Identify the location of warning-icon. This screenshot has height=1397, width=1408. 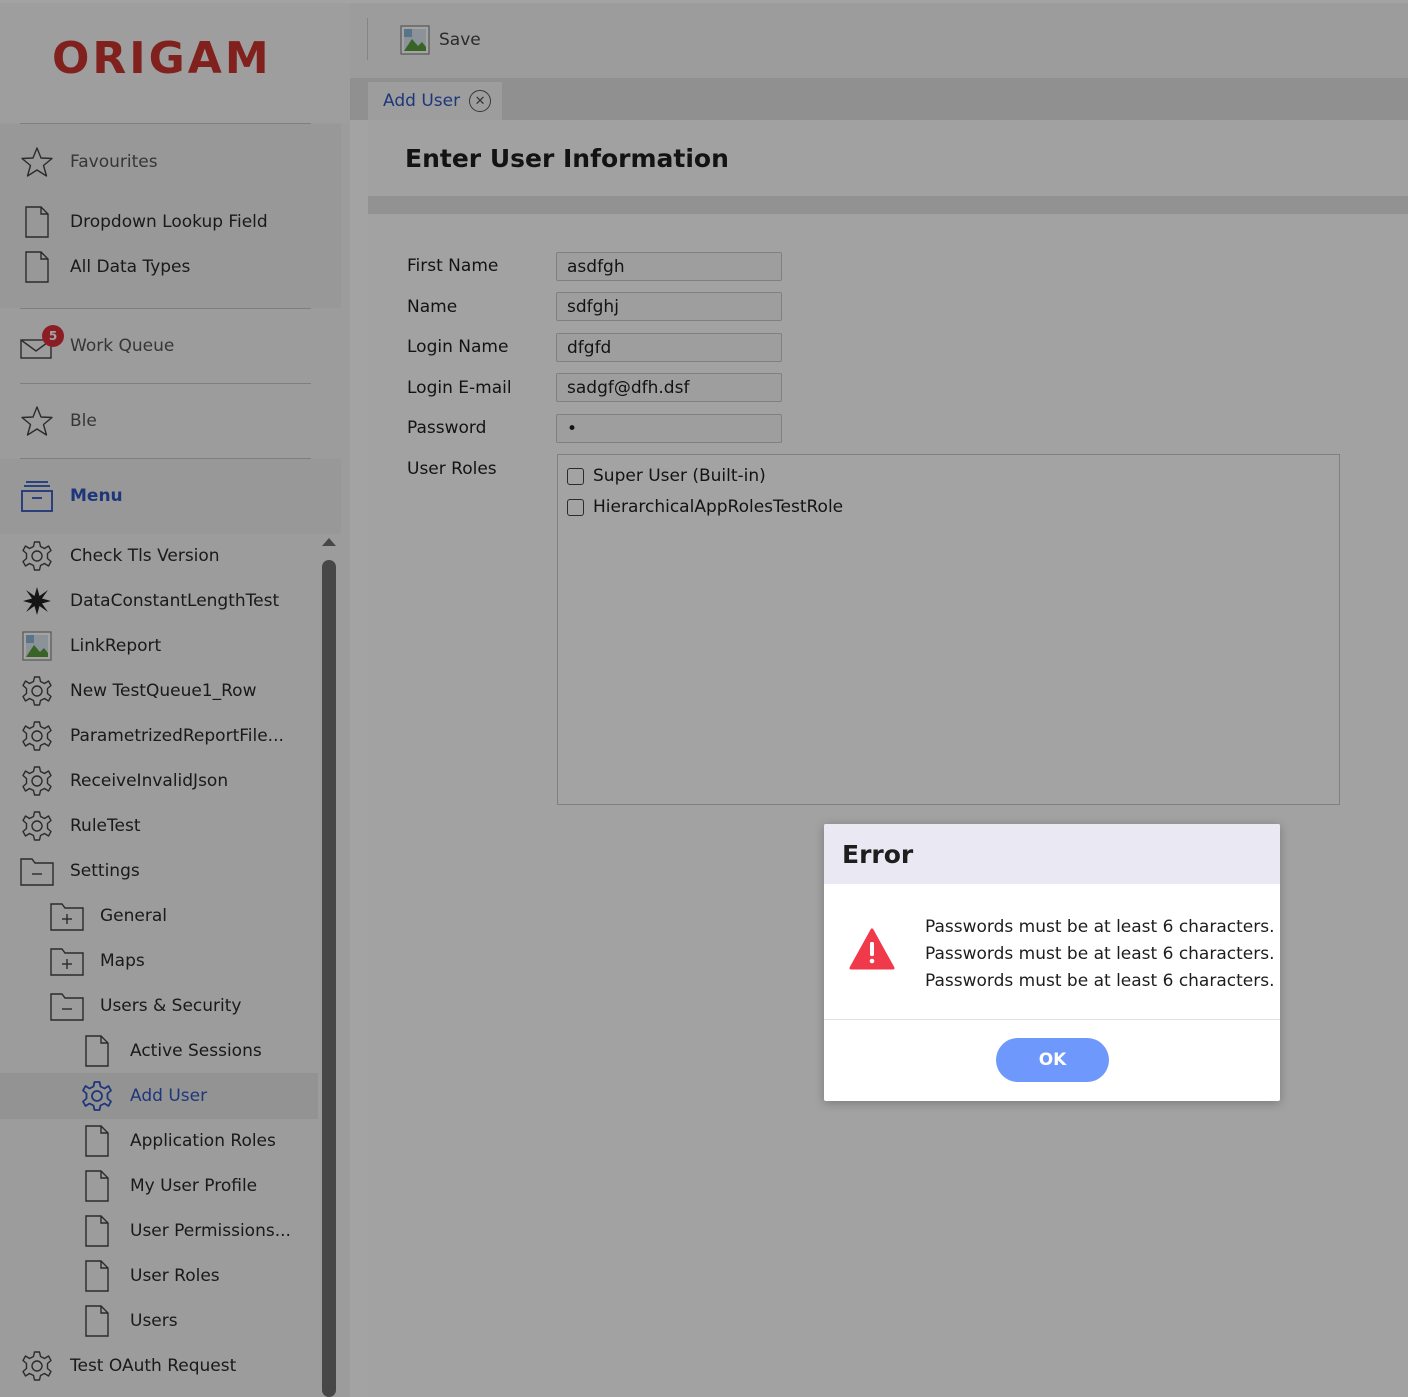
(872, 951).